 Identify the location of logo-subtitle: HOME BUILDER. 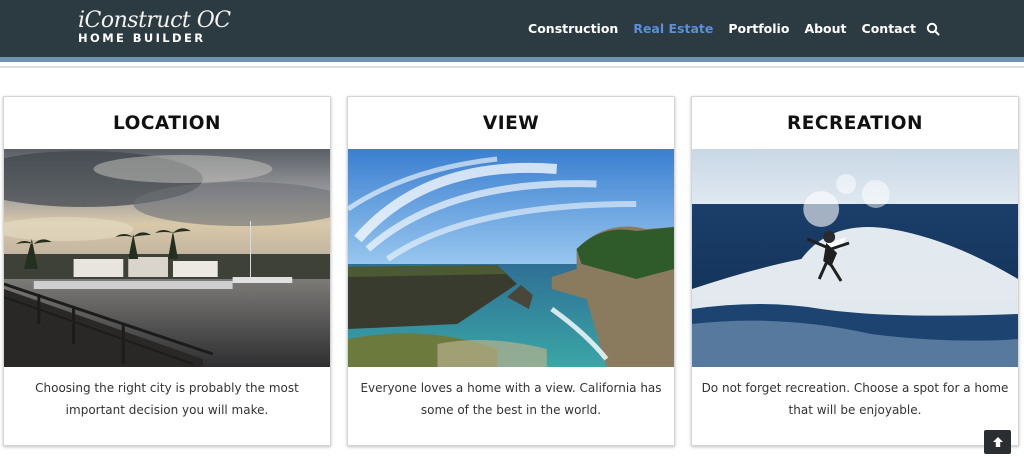
(142, 38).